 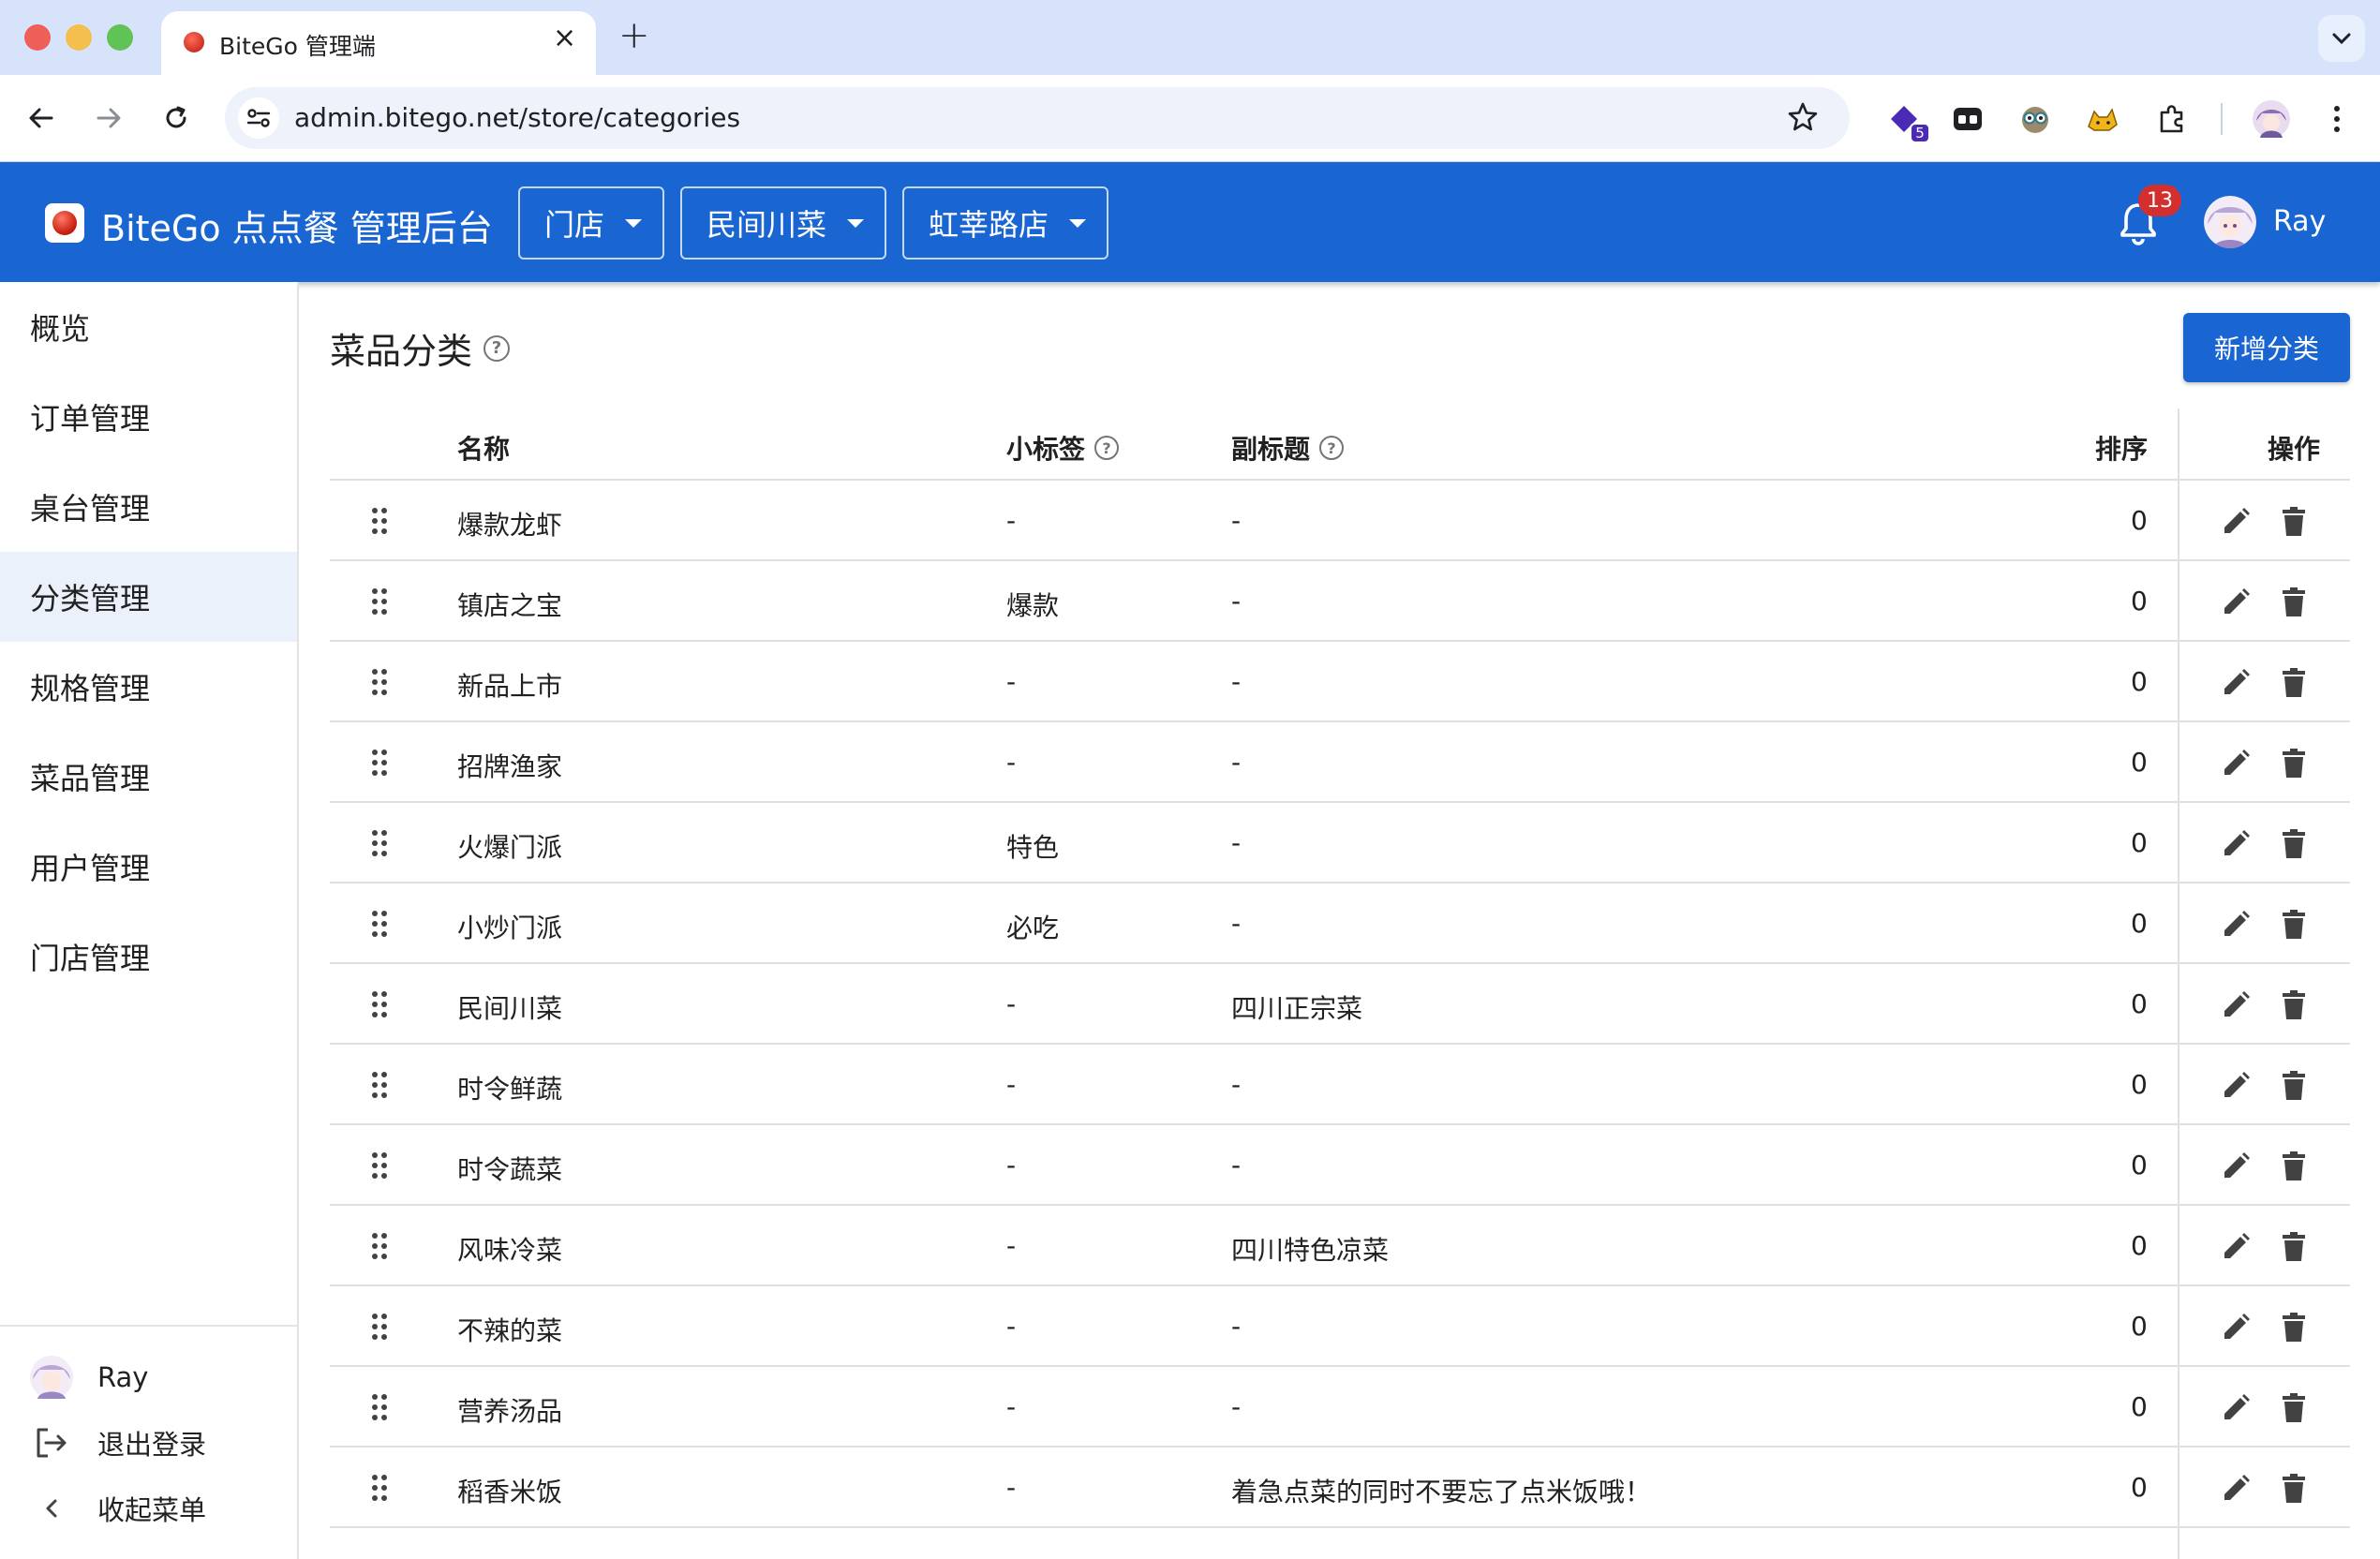 I want to click on table-row: 风味冷菜 - 四川特色凉菜 0, so click(x=1340, y=1246).